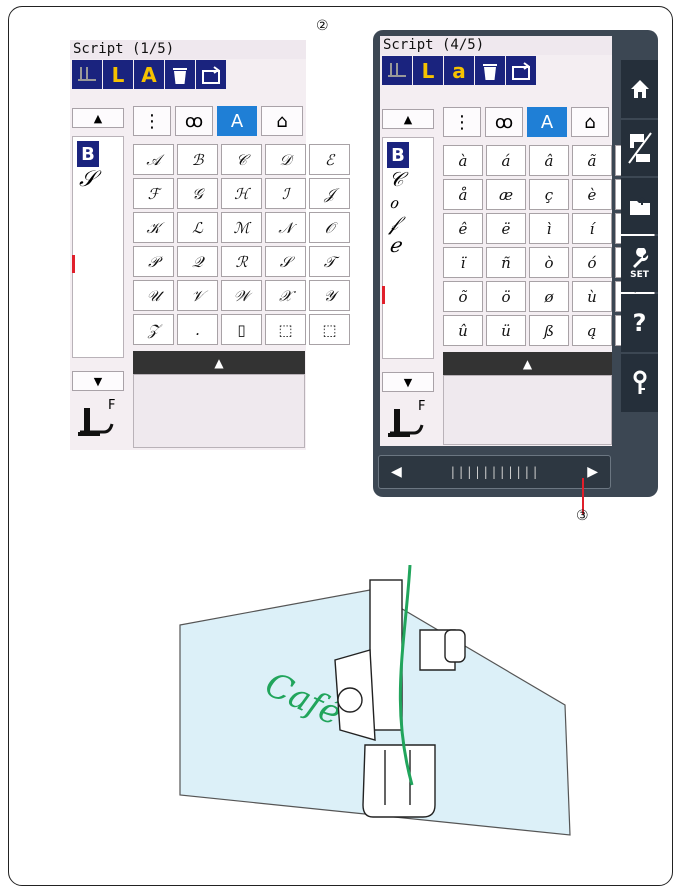 Image resolution: width=683 pixels, height=894 pixels. Describe the element at coordinates (197, 227) in the screenshot. I see `pattern-cell: ℒ` at that location.